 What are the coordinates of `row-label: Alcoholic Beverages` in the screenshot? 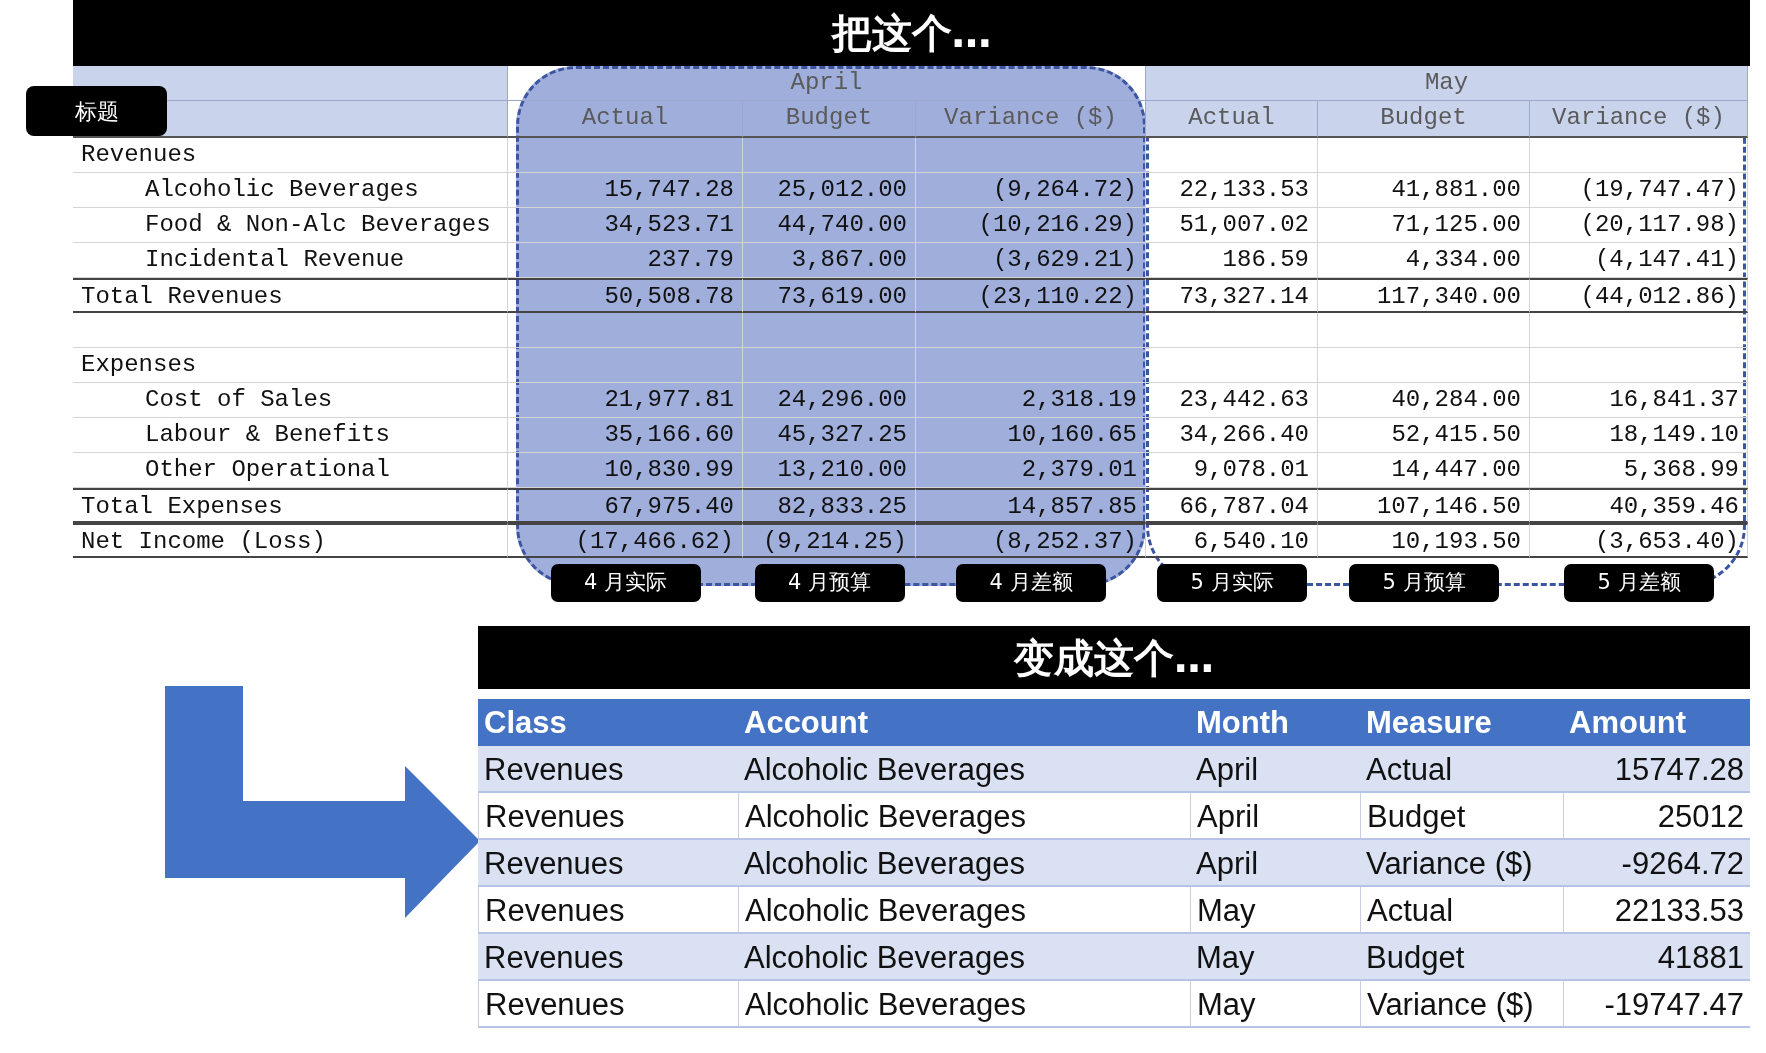 It's located at (290, 190).